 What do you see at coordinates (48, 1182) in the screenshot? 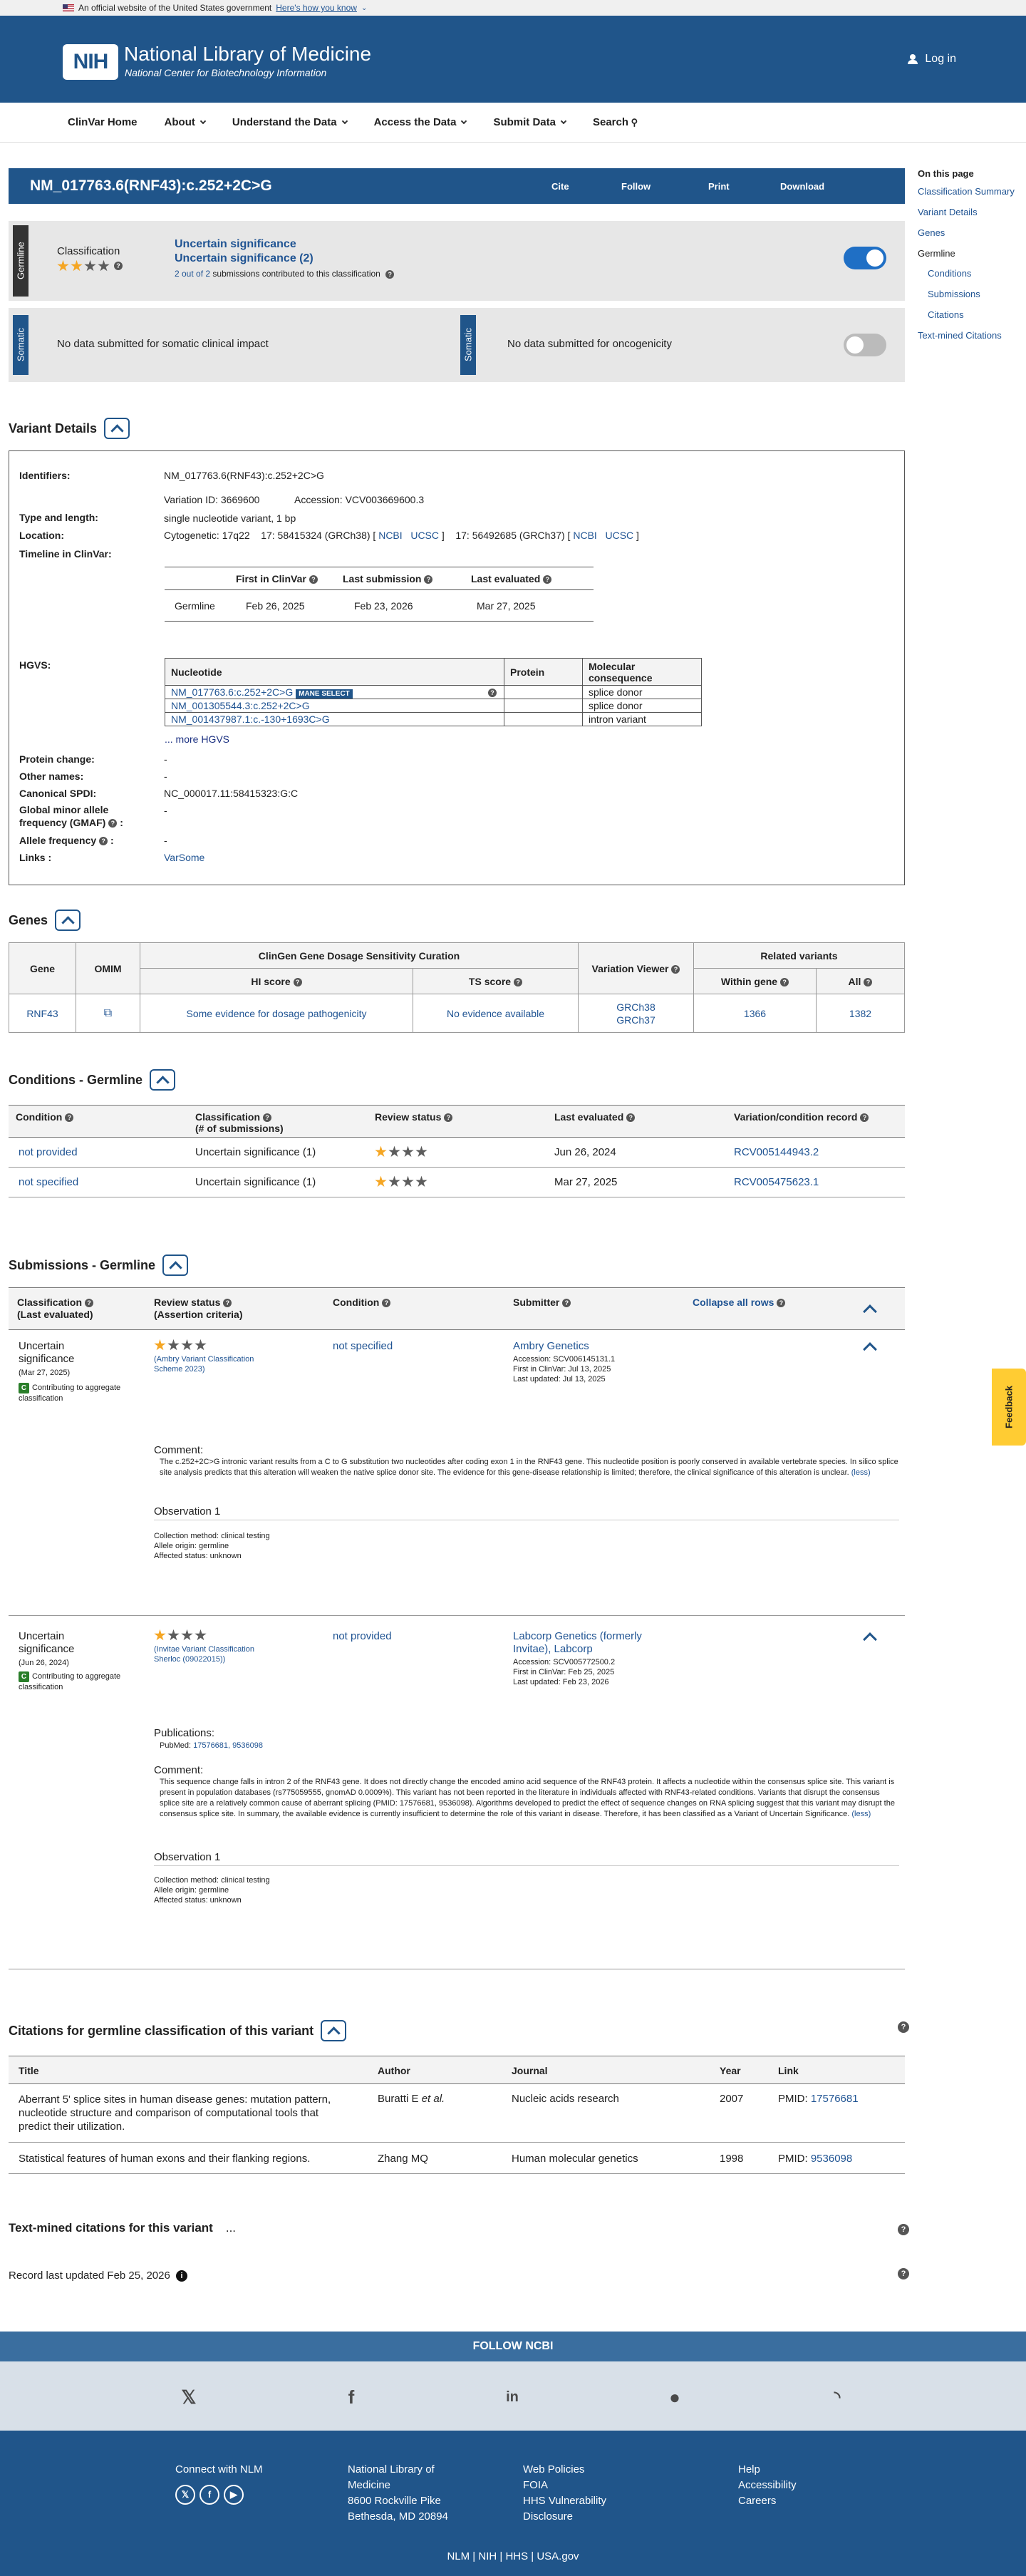
I see `condition-link: not specified` at bounding box center [48, 1182].